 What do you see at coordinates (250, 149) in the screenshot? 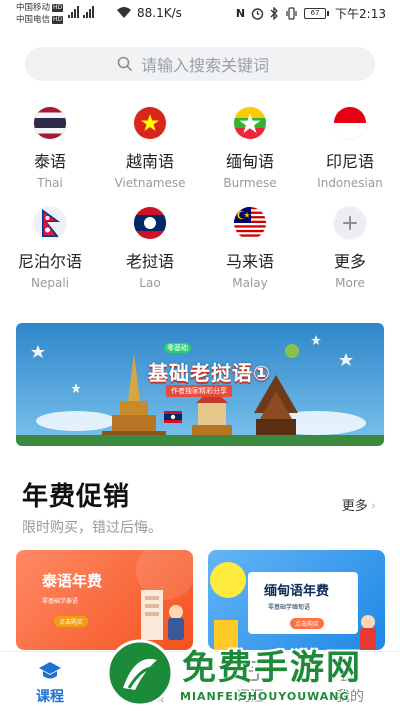
I see `lang-item-burmese: 缅甸语 Burmese` at bounding box center [250, 149].